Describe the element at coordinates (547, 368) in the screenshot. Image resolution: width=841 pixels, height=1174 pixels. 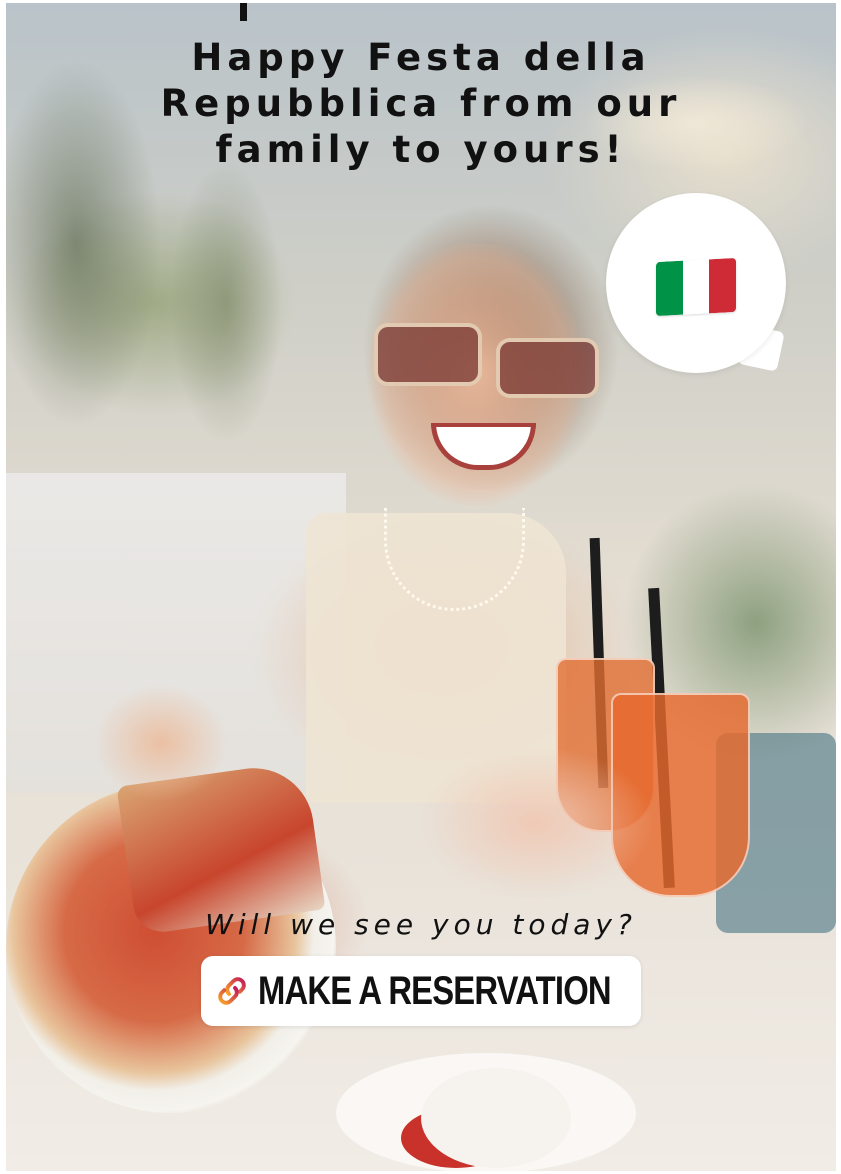
I see `sunglasses-right-lens` at that location.